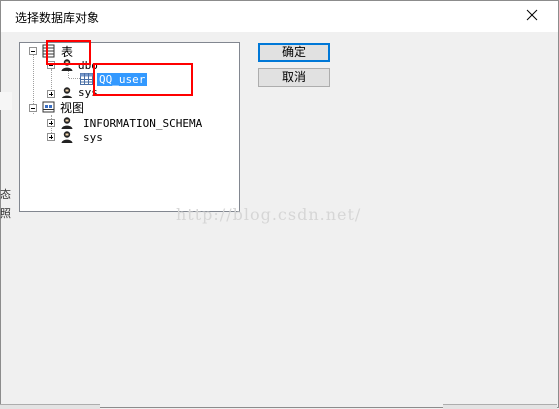  What do you see at coordinates (294, 52) in the screenshot?
I see `ok-button: 确定` at bounding box center [294, 52].